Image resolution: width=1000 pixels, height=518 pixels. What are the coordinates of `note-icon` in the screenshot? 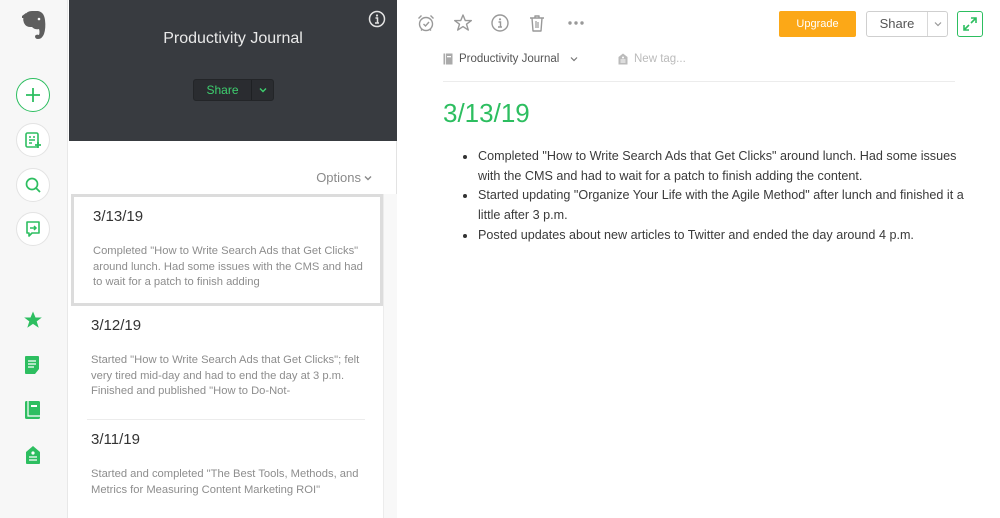 It's located at (32, 365).